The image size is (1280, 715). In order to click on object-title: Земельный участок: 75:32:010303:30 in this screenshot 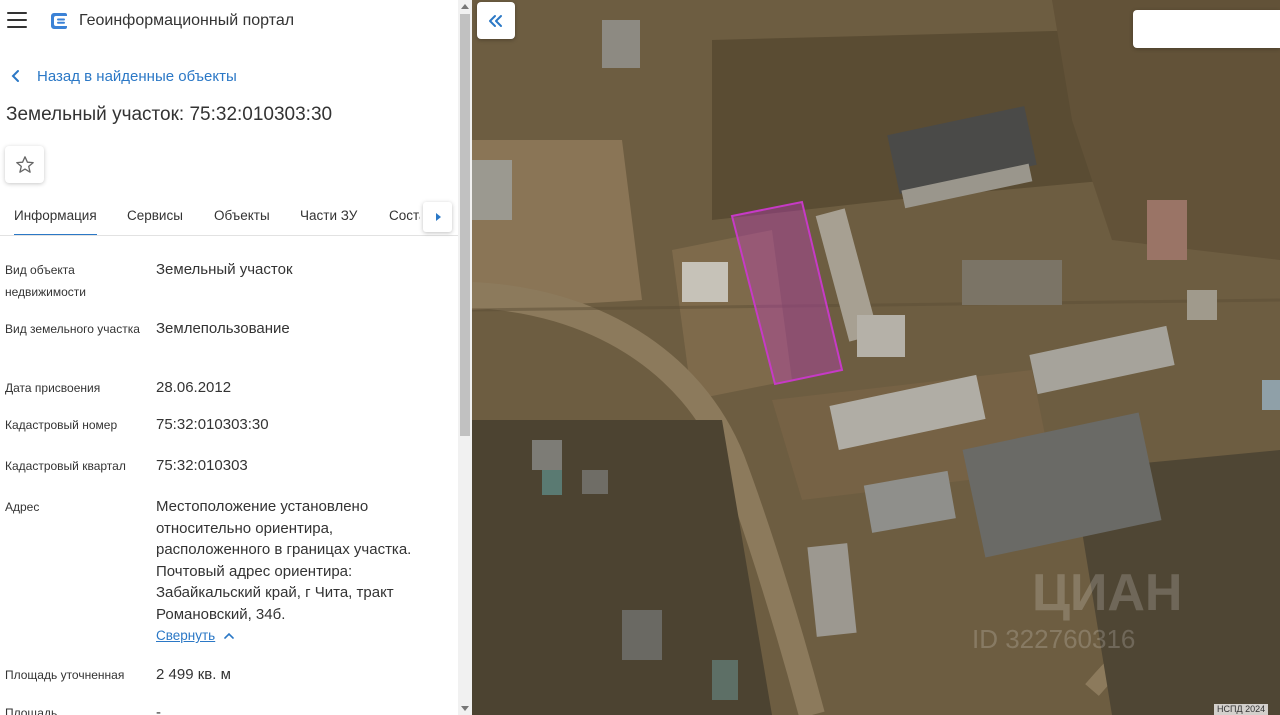, I will do `click(169, 114)`.